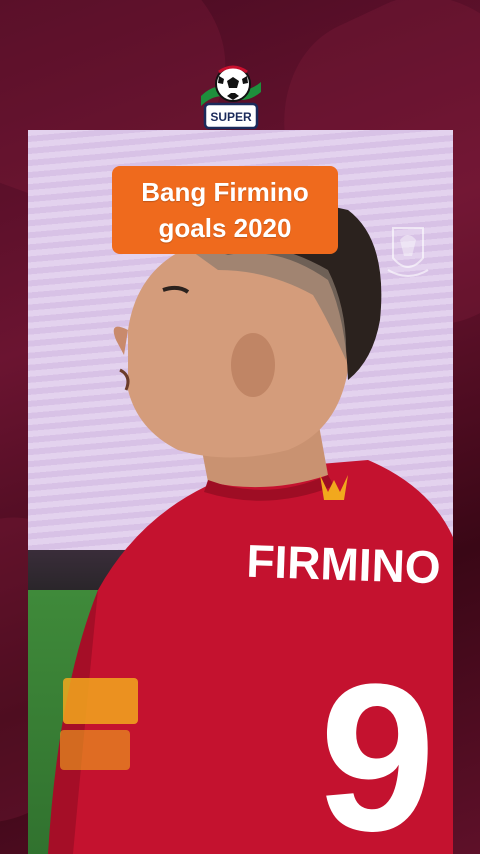 The width and height of the screenshot is (480, 854). Describe the element at coordinates (233, 83) in the screenshot. I see `soccer-ball-icon` at that location.